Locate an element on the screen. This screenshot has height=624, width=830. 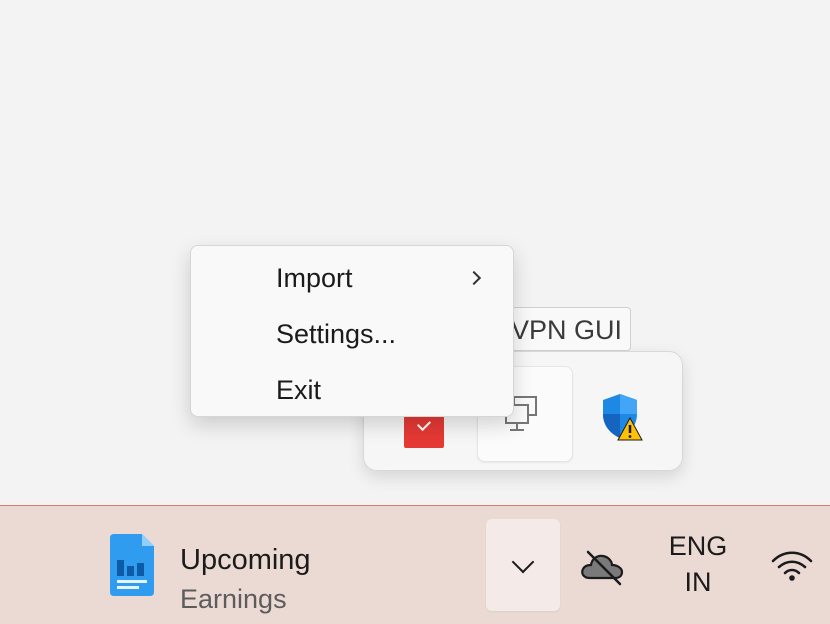
menu-item-import: Import is located at coordinates (352, 278).